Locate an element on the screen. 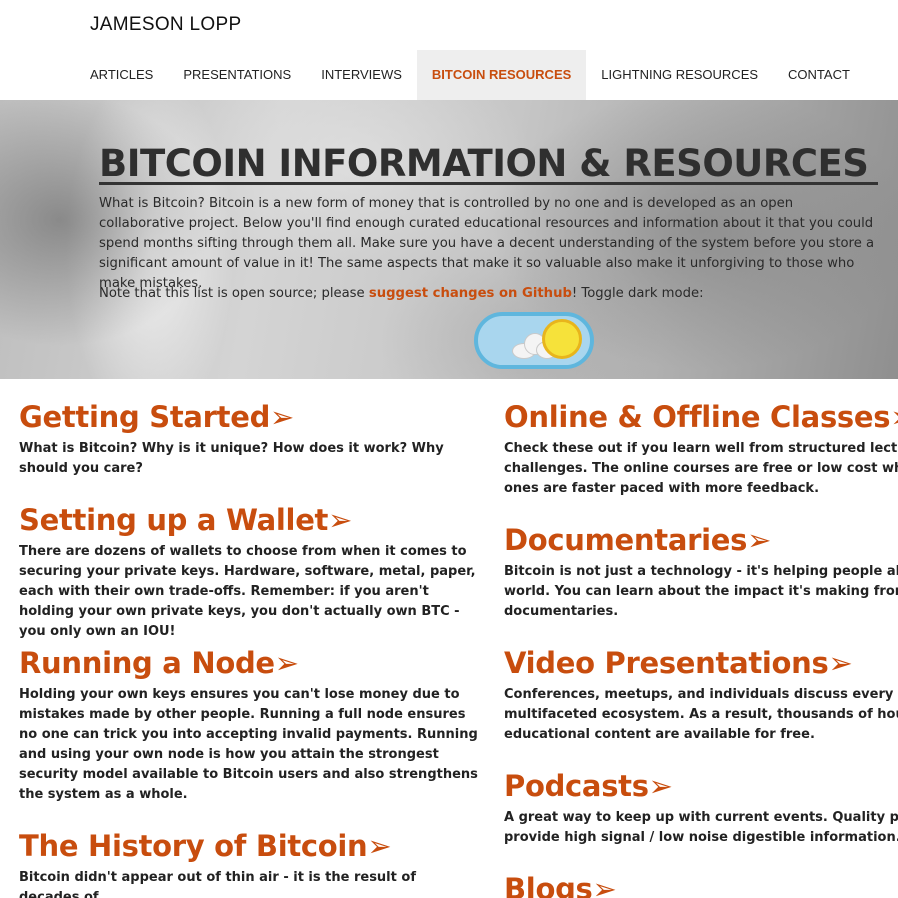 This screenshot has width=898, height=898. nav-contact: CONTACT is located at coordinates (819, 75).